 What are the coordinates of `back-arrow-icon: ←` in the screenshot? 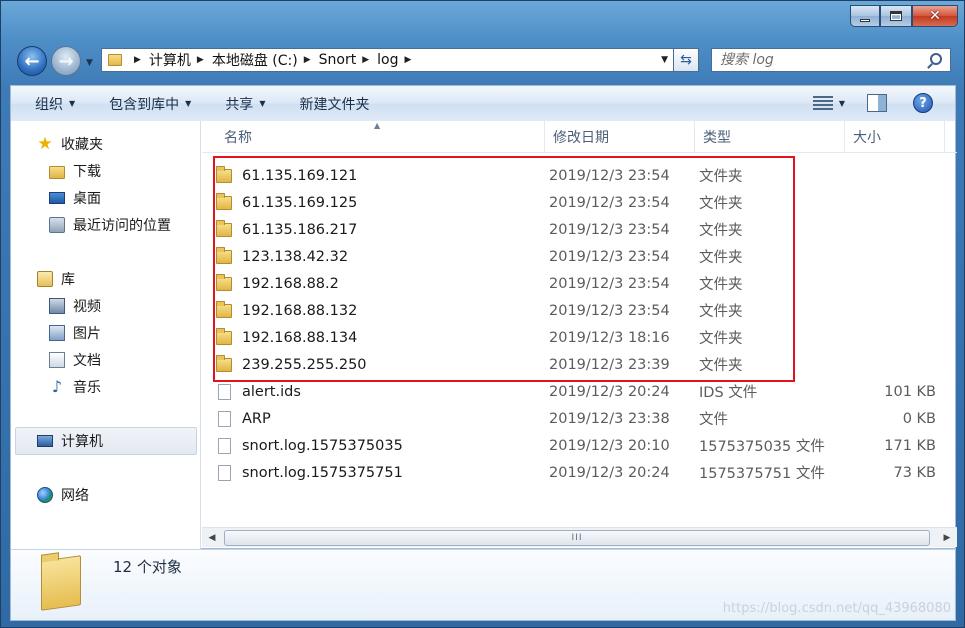 It's located at (32, 61).